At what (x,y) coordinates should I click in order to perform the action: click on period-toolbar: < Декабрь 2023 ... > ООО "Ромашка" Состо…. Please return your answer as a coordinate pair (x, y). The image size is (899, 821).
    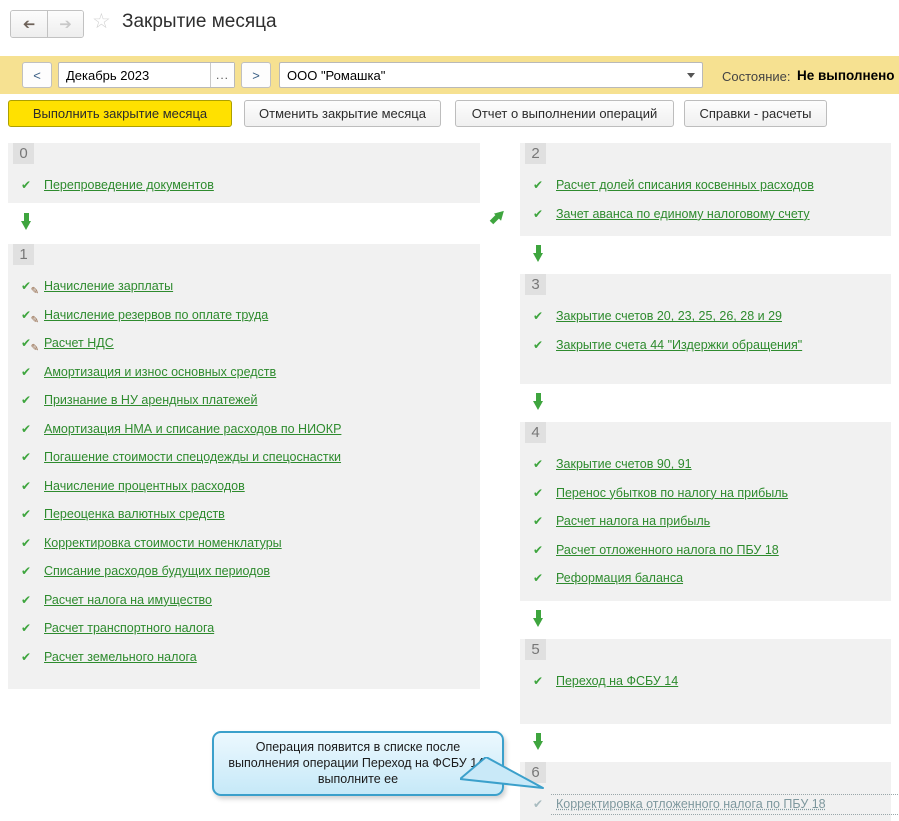
    Looking at the image, I should click on (449, 75).